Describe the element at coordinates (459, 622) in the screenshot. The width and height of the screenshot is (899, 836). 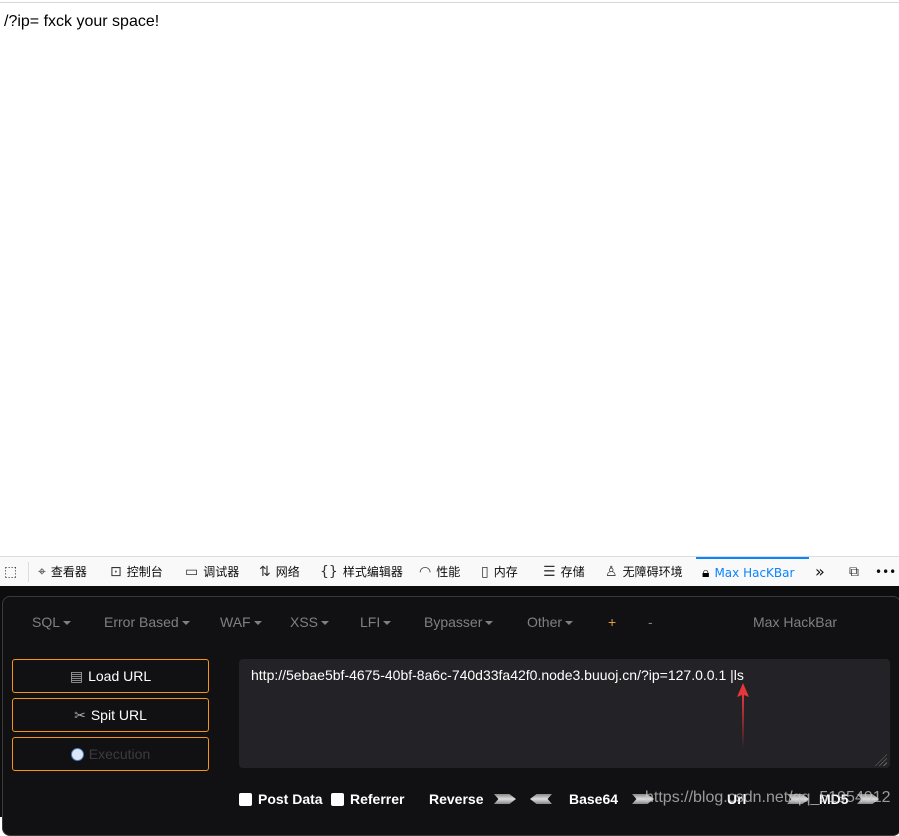
I see `menu-bypasser: Bypasser` at that location.